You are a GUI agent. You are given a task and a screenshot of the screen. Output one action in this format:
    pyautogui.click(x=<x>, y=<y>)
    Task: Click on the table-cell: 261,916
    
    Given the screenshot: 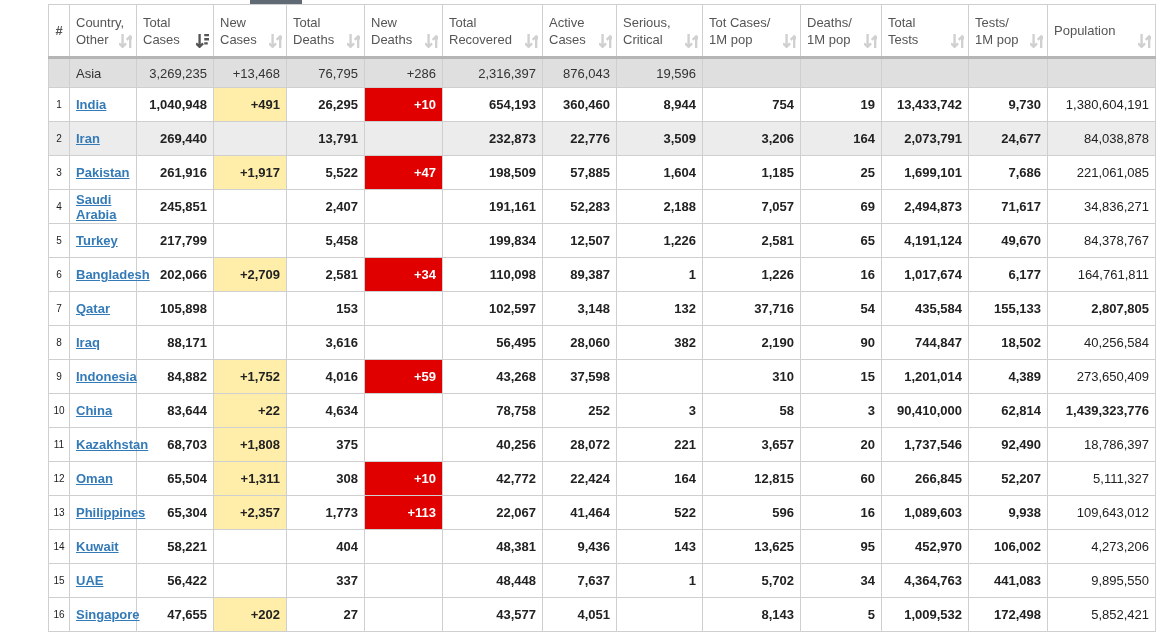 What is the action you would take?
    pyautogui.click(x=175, y=172)
    